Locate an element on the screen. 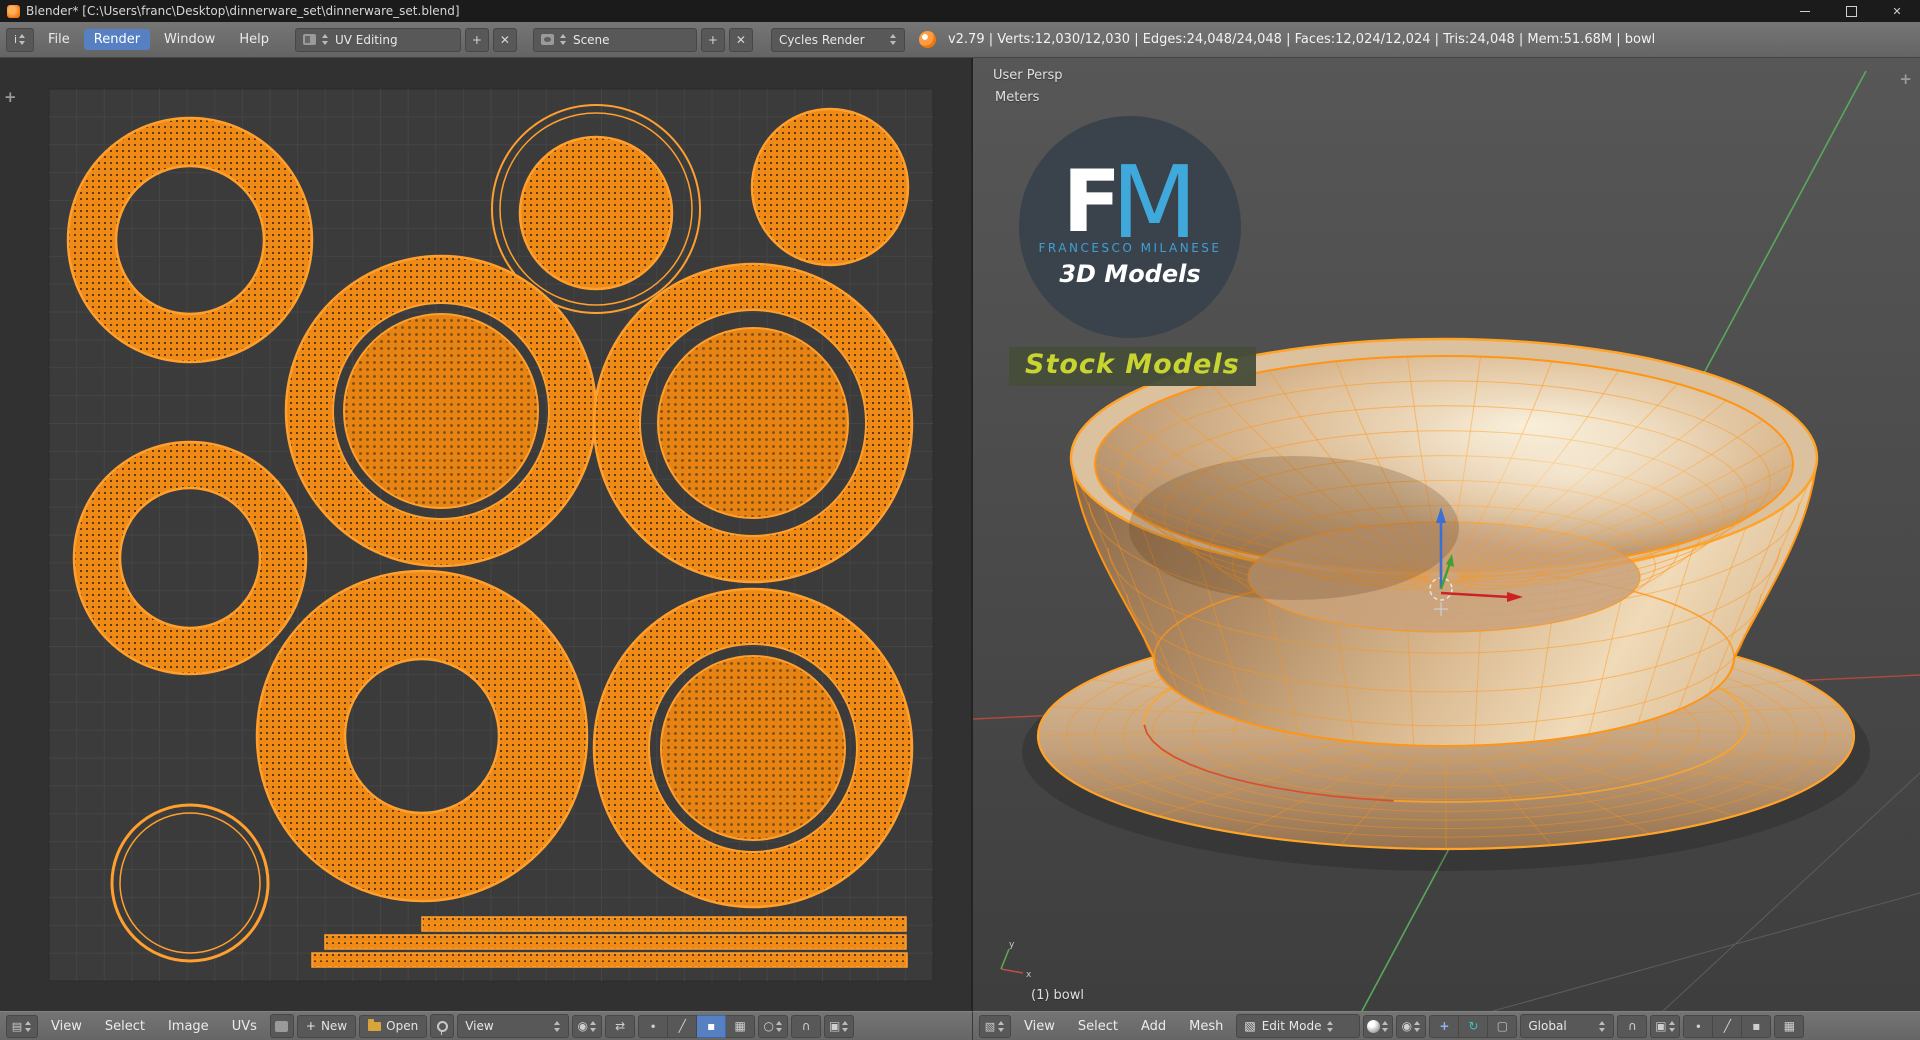  select-mode-island: ▦ is located at coordinates (741, 1026).